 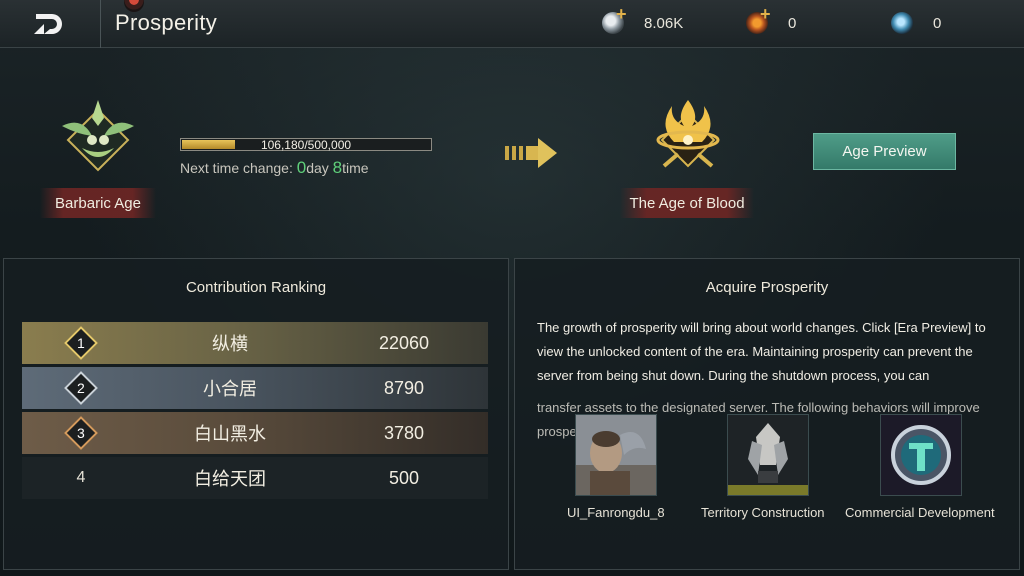 I want to click on page-title: Prosperity, so click(x=166, y=22).